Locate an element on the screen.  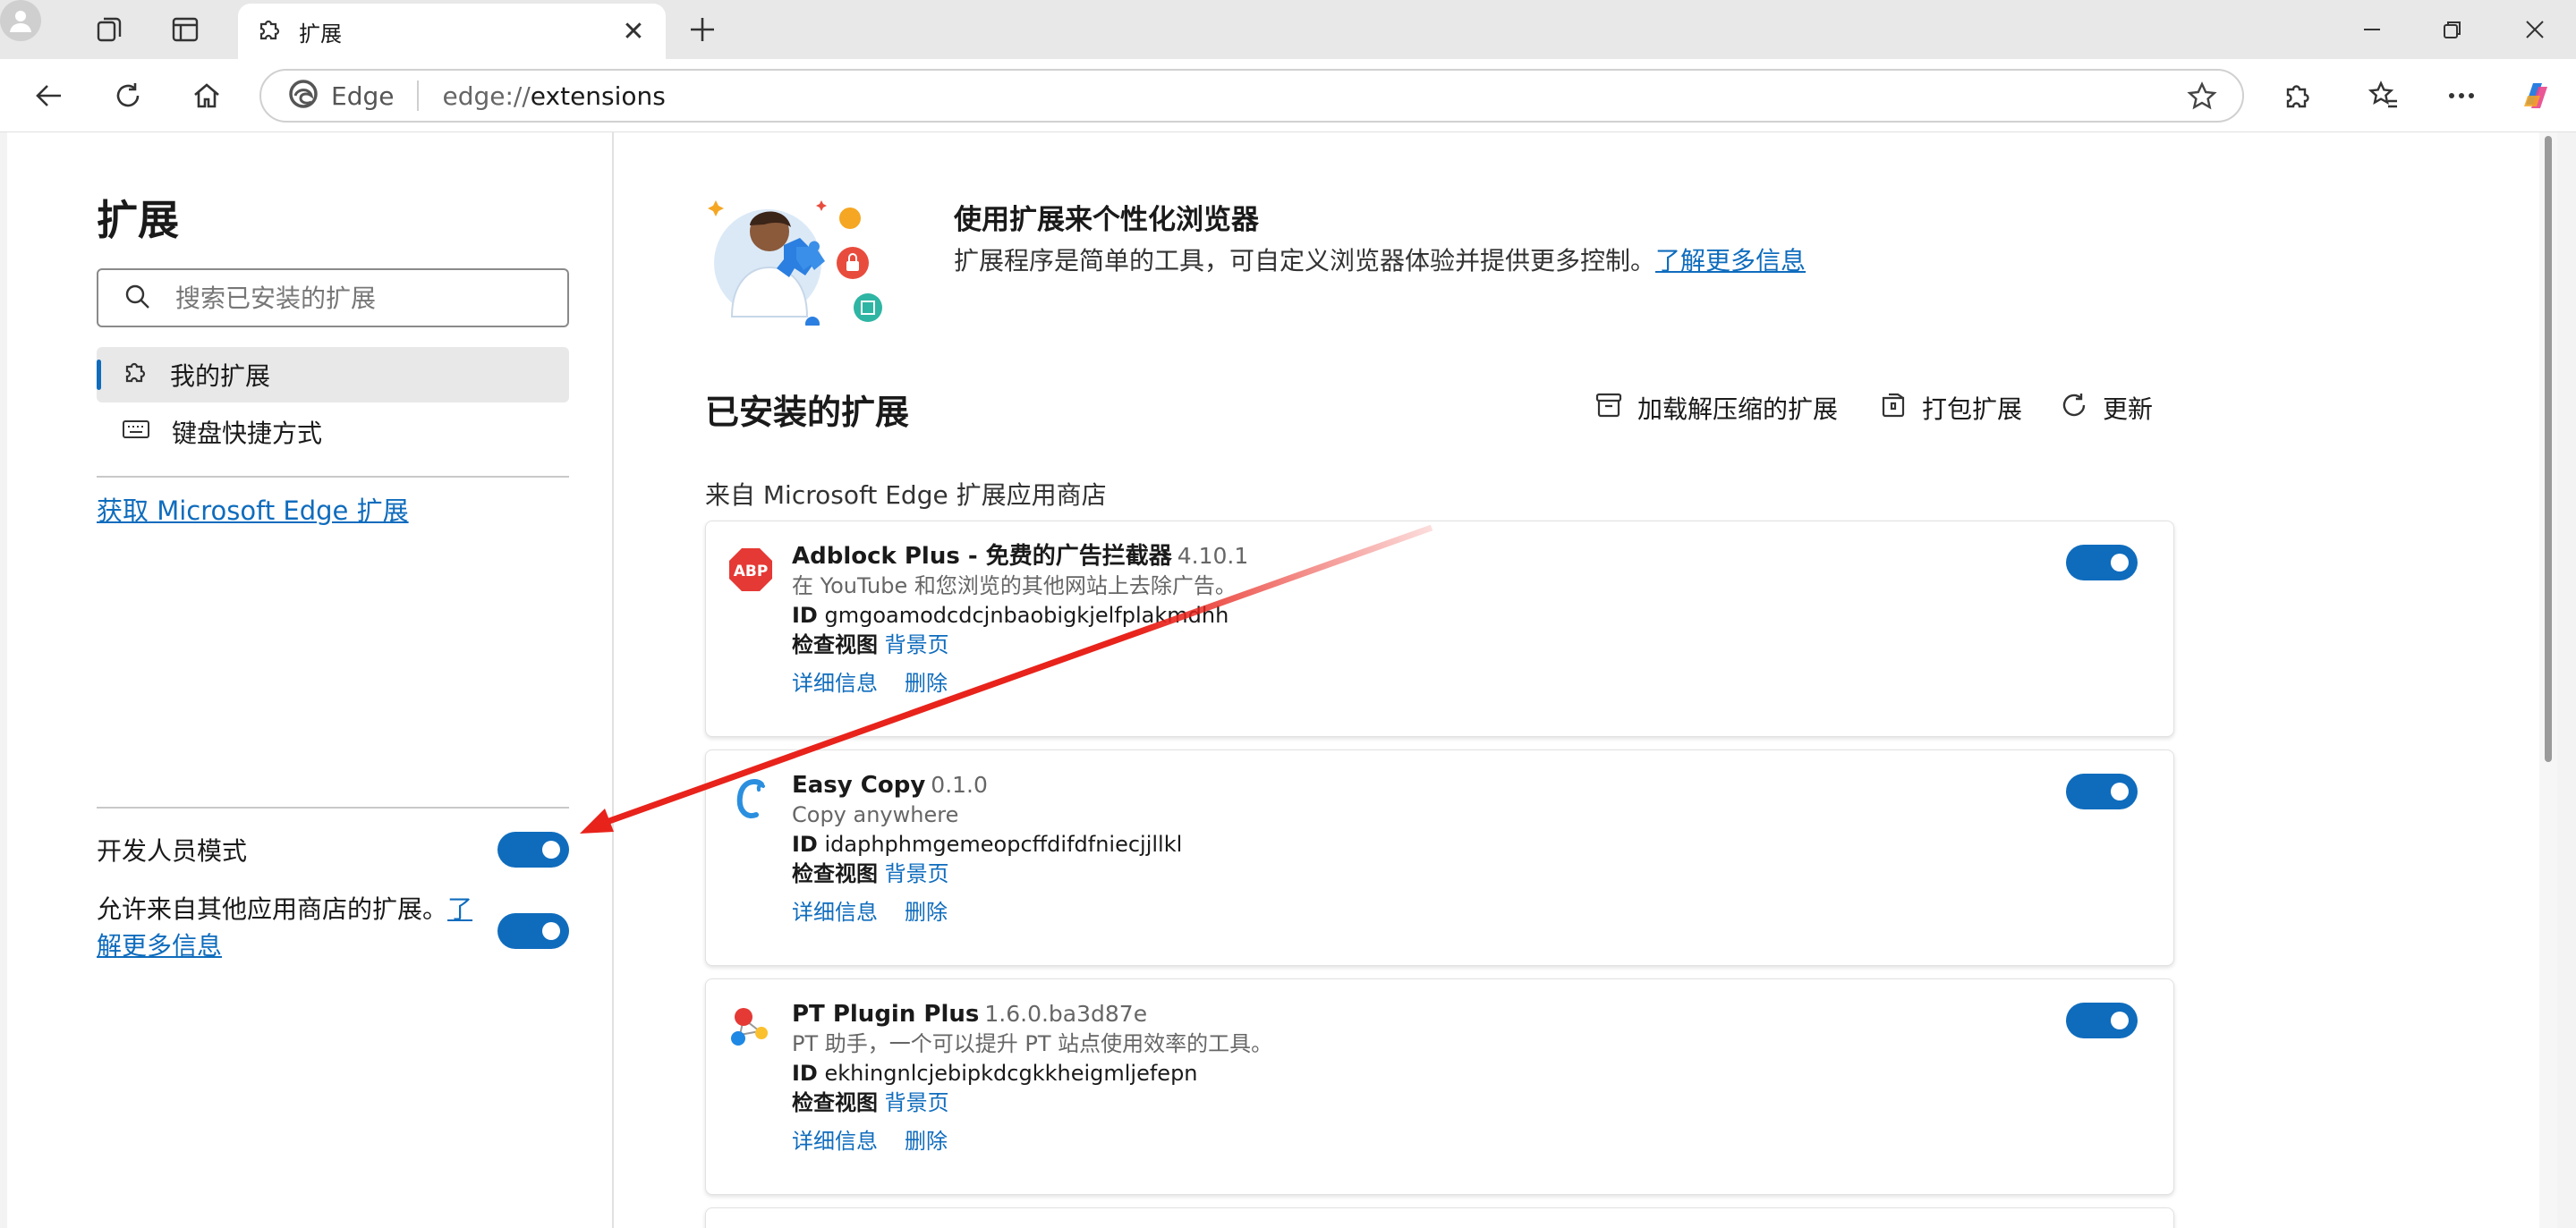
omnibox-brand: Edge is located at coordinates (363, 95).